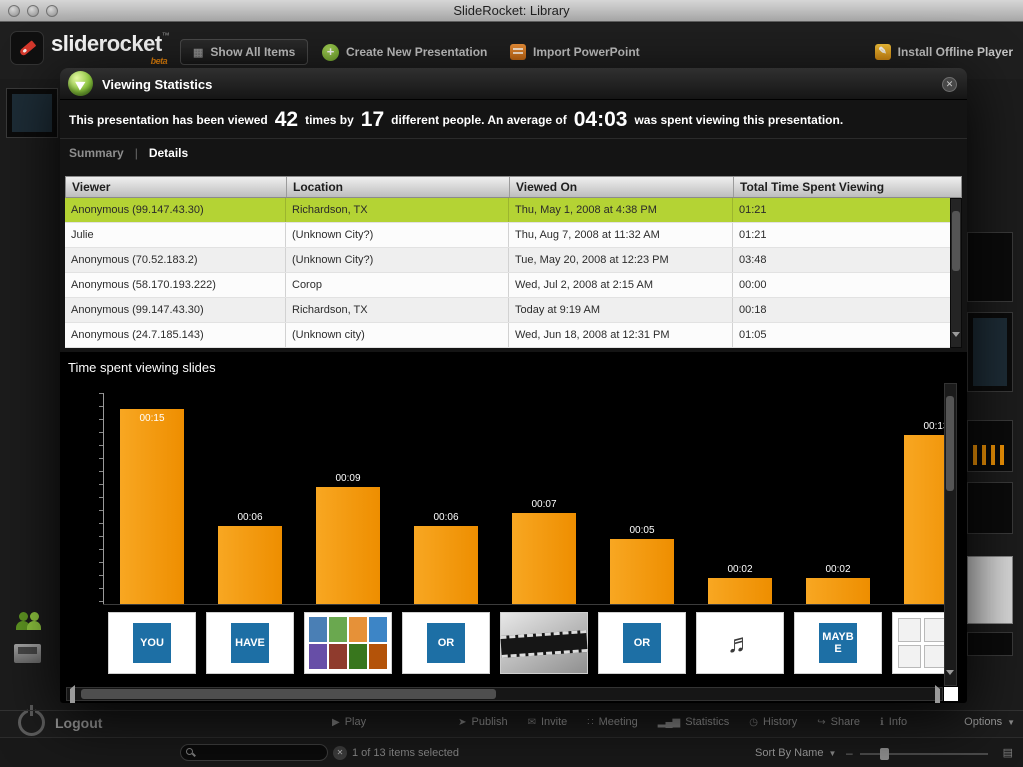 The width and height of the screenshot is (1023, 767). I want to click on show-all-items-button: ▦ Show All Items, so click(244, 52).